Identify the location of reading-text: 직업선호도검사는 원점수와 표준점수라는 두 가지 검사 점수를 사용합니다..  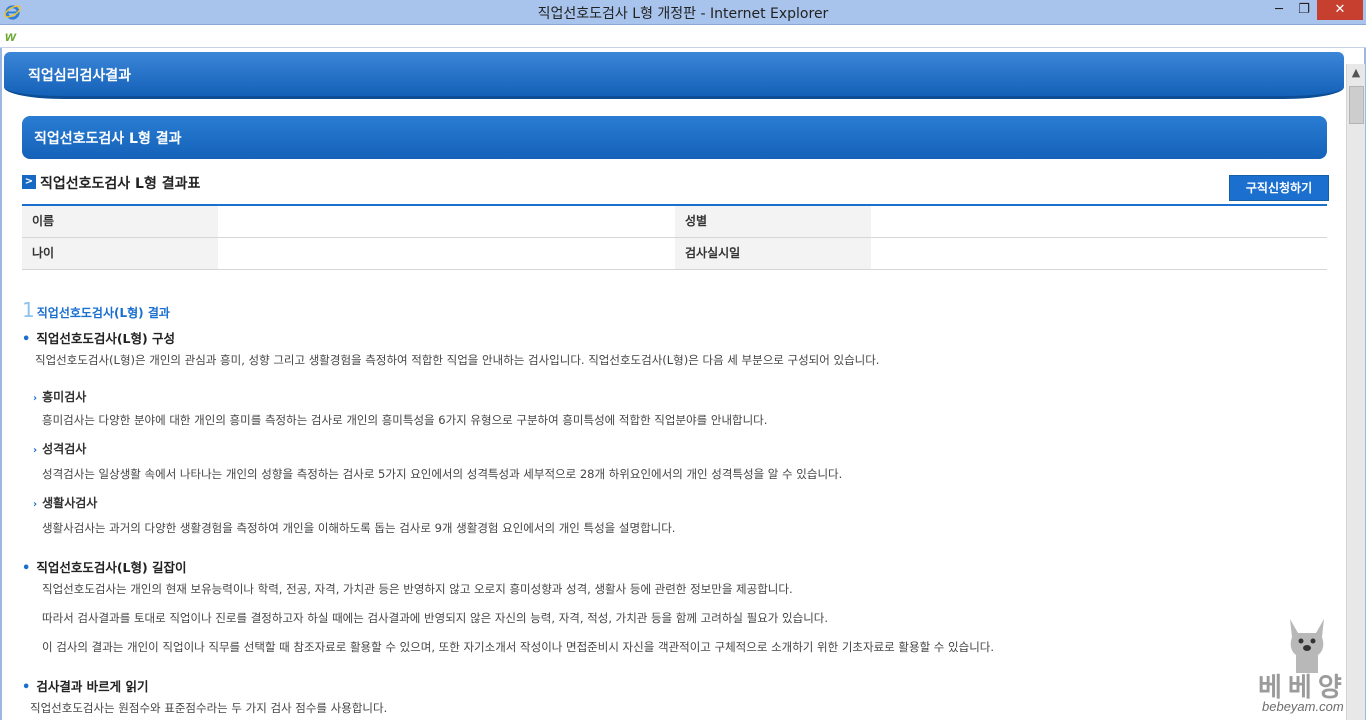
(209, 708).